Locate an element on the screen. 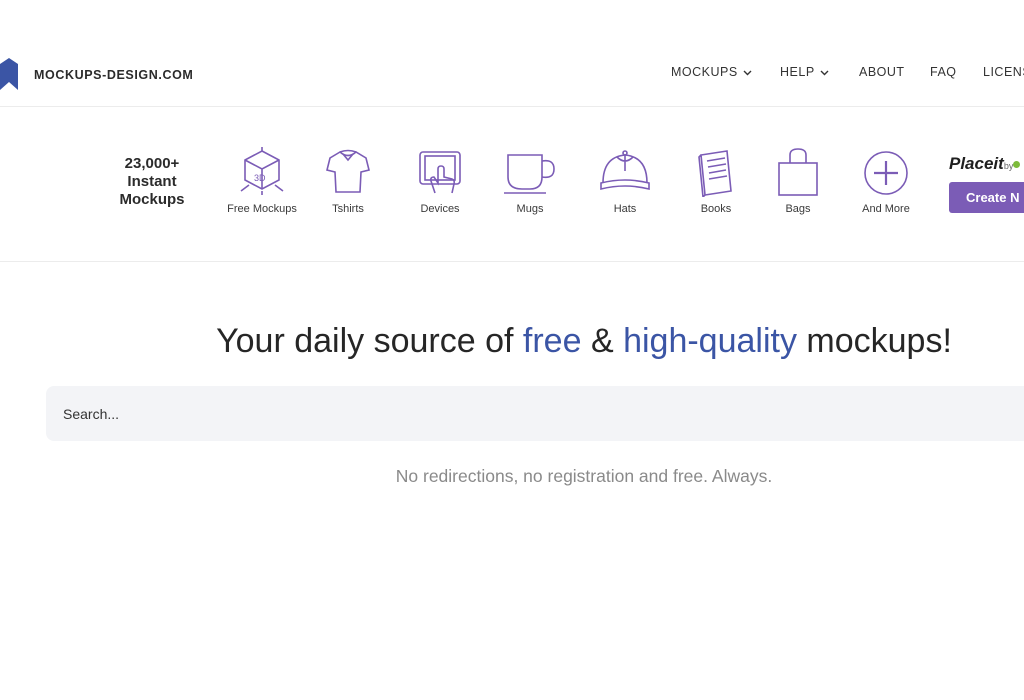  promo-line: Instant is located at coordinates (152, 181).